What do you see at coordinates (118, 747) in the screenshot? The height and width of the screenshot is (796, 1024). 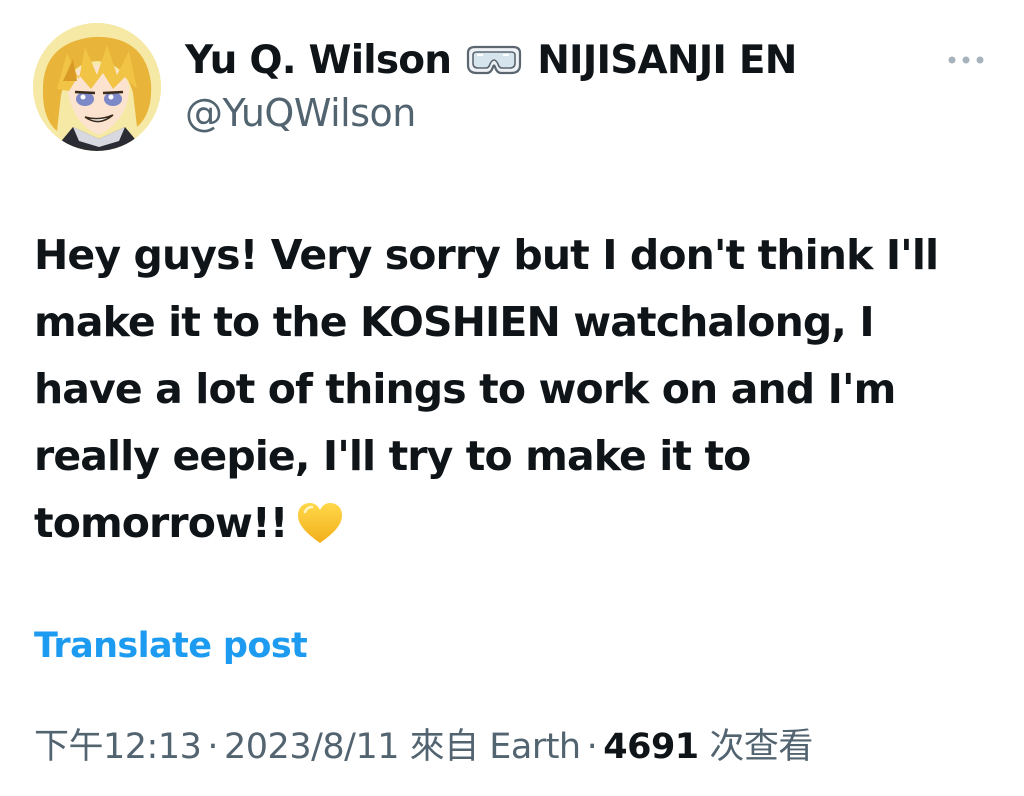 I see `tweet-time: 下午12:13` at bounding box center [118, 747].